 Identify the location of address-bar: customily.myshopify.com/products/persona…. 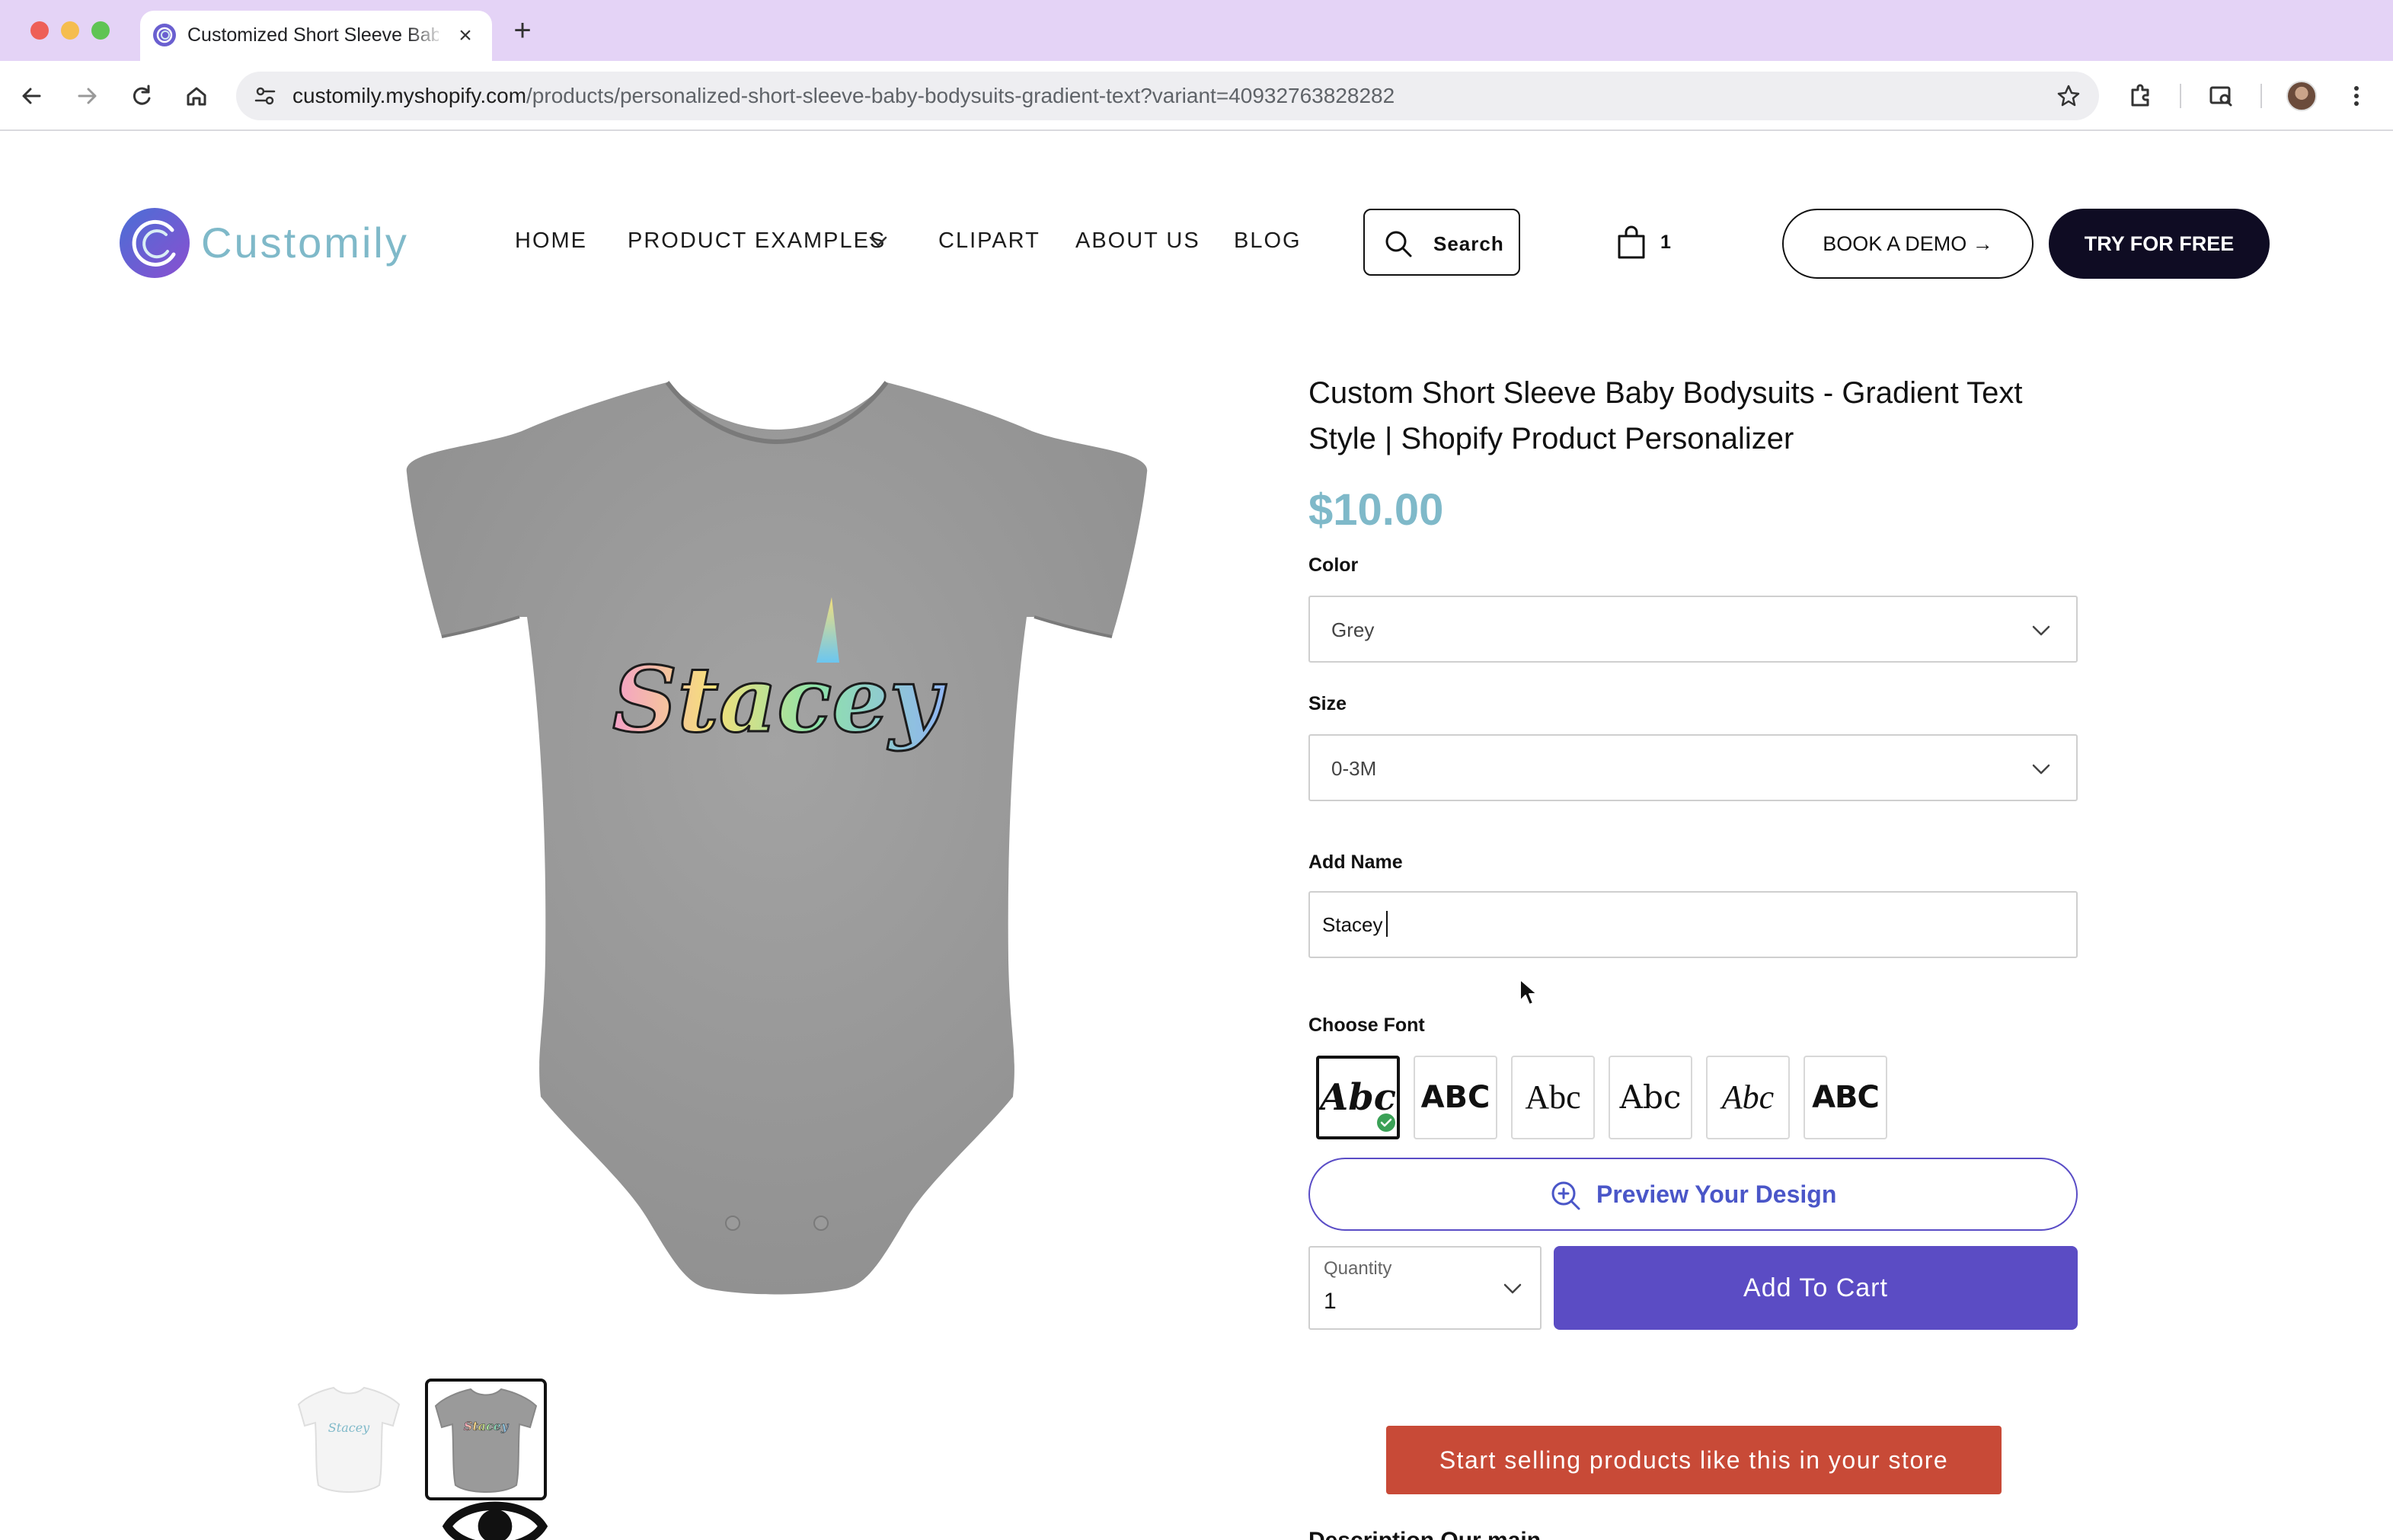
(1167, 96).